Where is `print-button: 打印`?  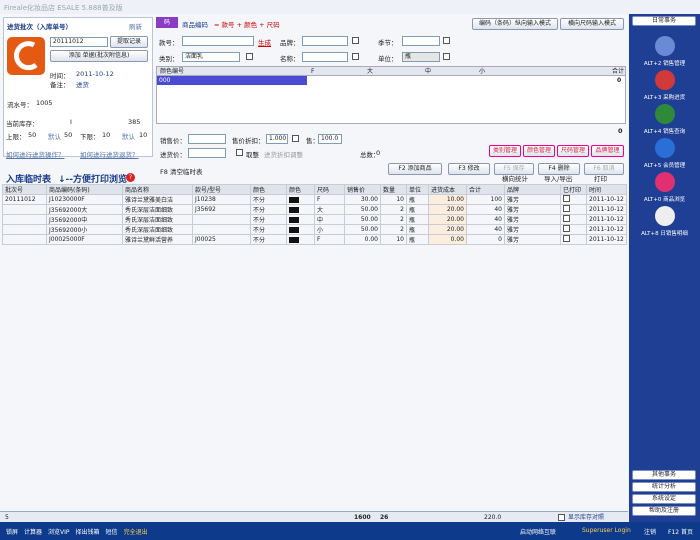 print-button: 打印 is located at coordinates (600, 178).